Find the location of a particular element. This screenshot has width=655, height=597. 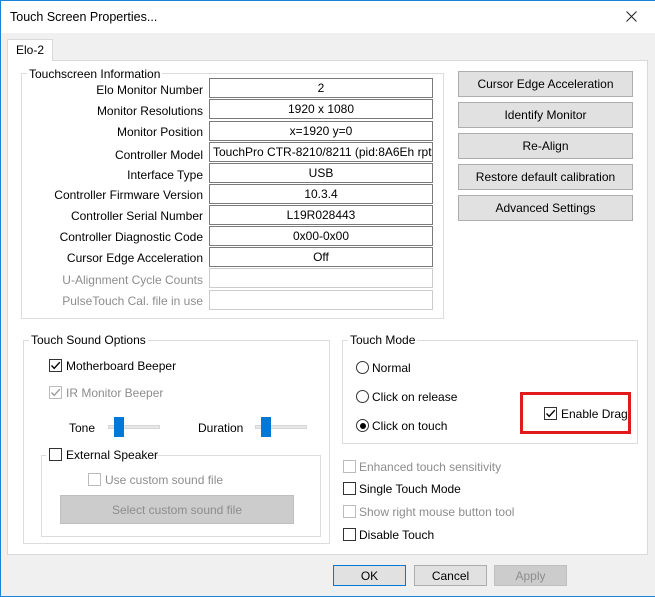

duration-label: Duration is located at coordinates (221, 428).